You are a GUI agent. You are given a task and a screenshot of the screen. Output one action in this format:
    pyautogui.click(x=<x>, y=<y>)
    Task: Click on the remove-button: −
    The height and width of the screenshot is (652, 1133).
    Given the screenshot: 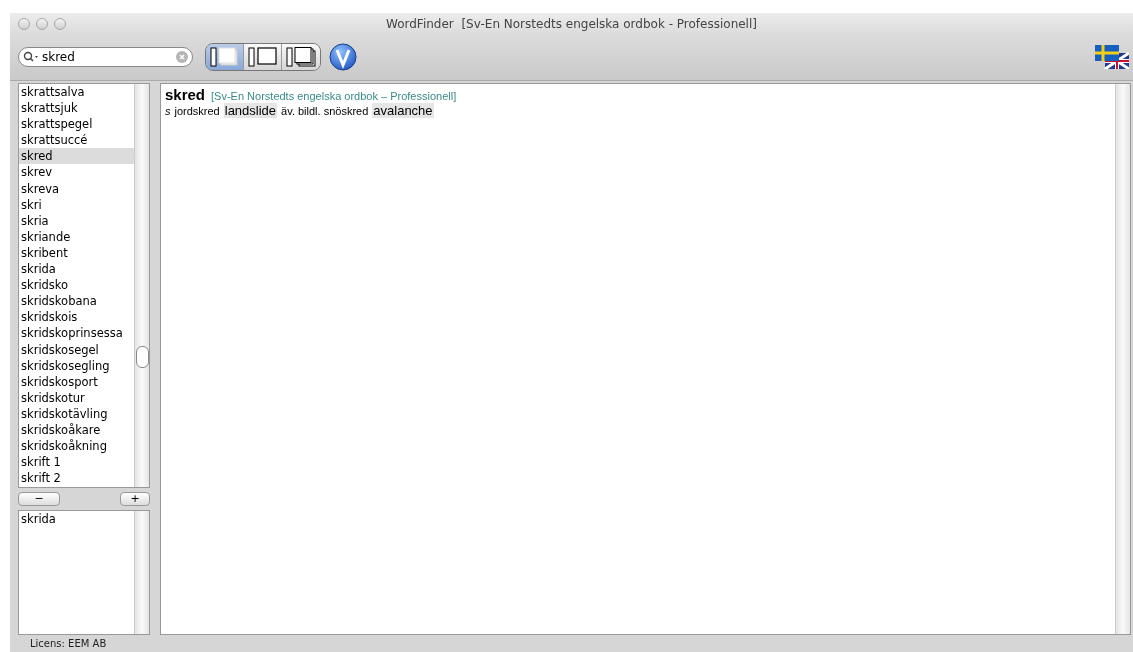 What is the action you would take?
    pyautogui.click(x=39, y=499)
    